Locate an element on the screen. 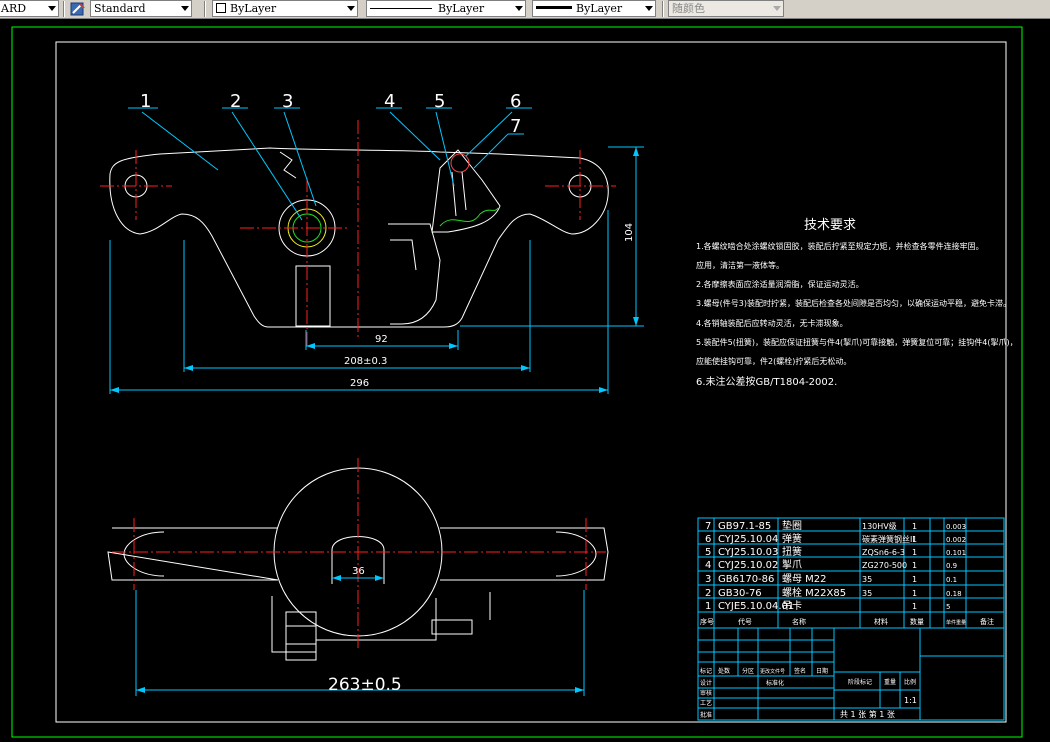 This screenshot has height=742, width=1050. bom-cell-name: 吊卡 is located at coordinates (792, 605).